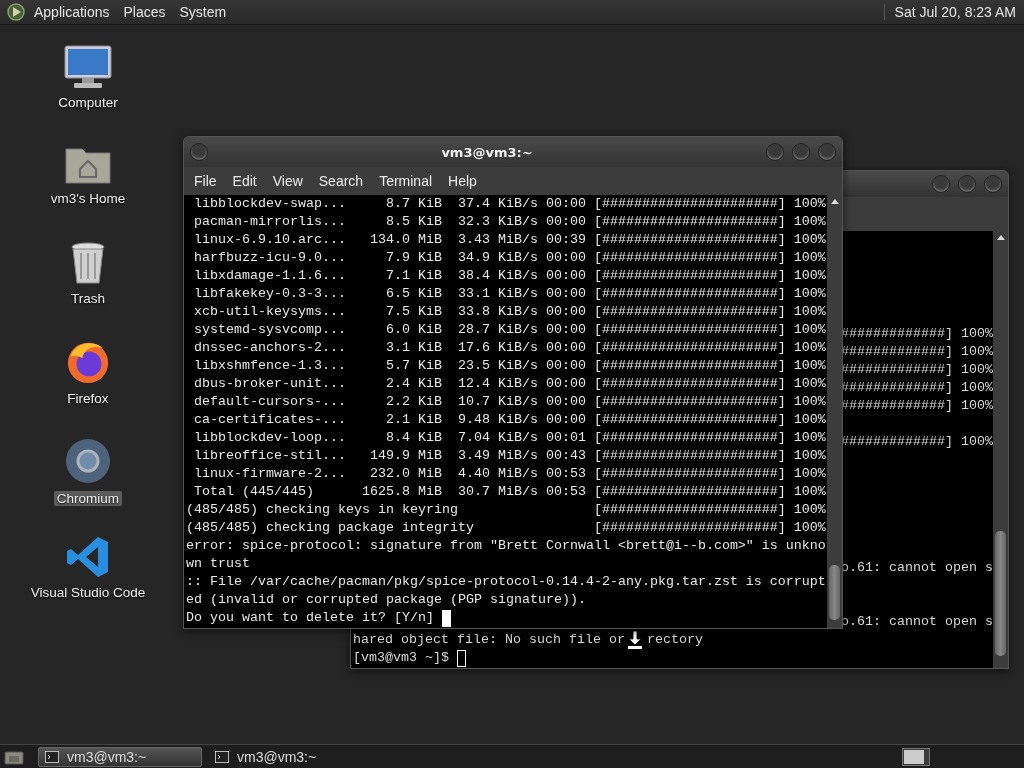  I want to click on terminal-line: (485/485) checking package integrity [######################] 100%, so click(506, 528).